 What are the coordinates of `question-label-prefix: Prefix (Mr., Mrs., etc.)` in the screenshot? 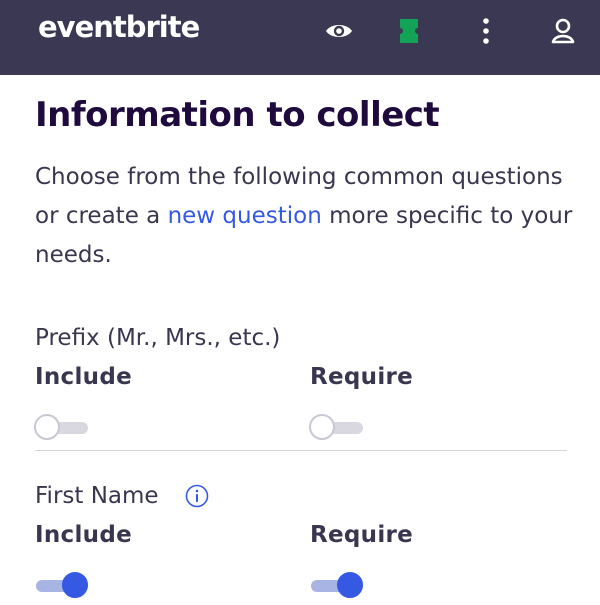 It's located at (158, 338).